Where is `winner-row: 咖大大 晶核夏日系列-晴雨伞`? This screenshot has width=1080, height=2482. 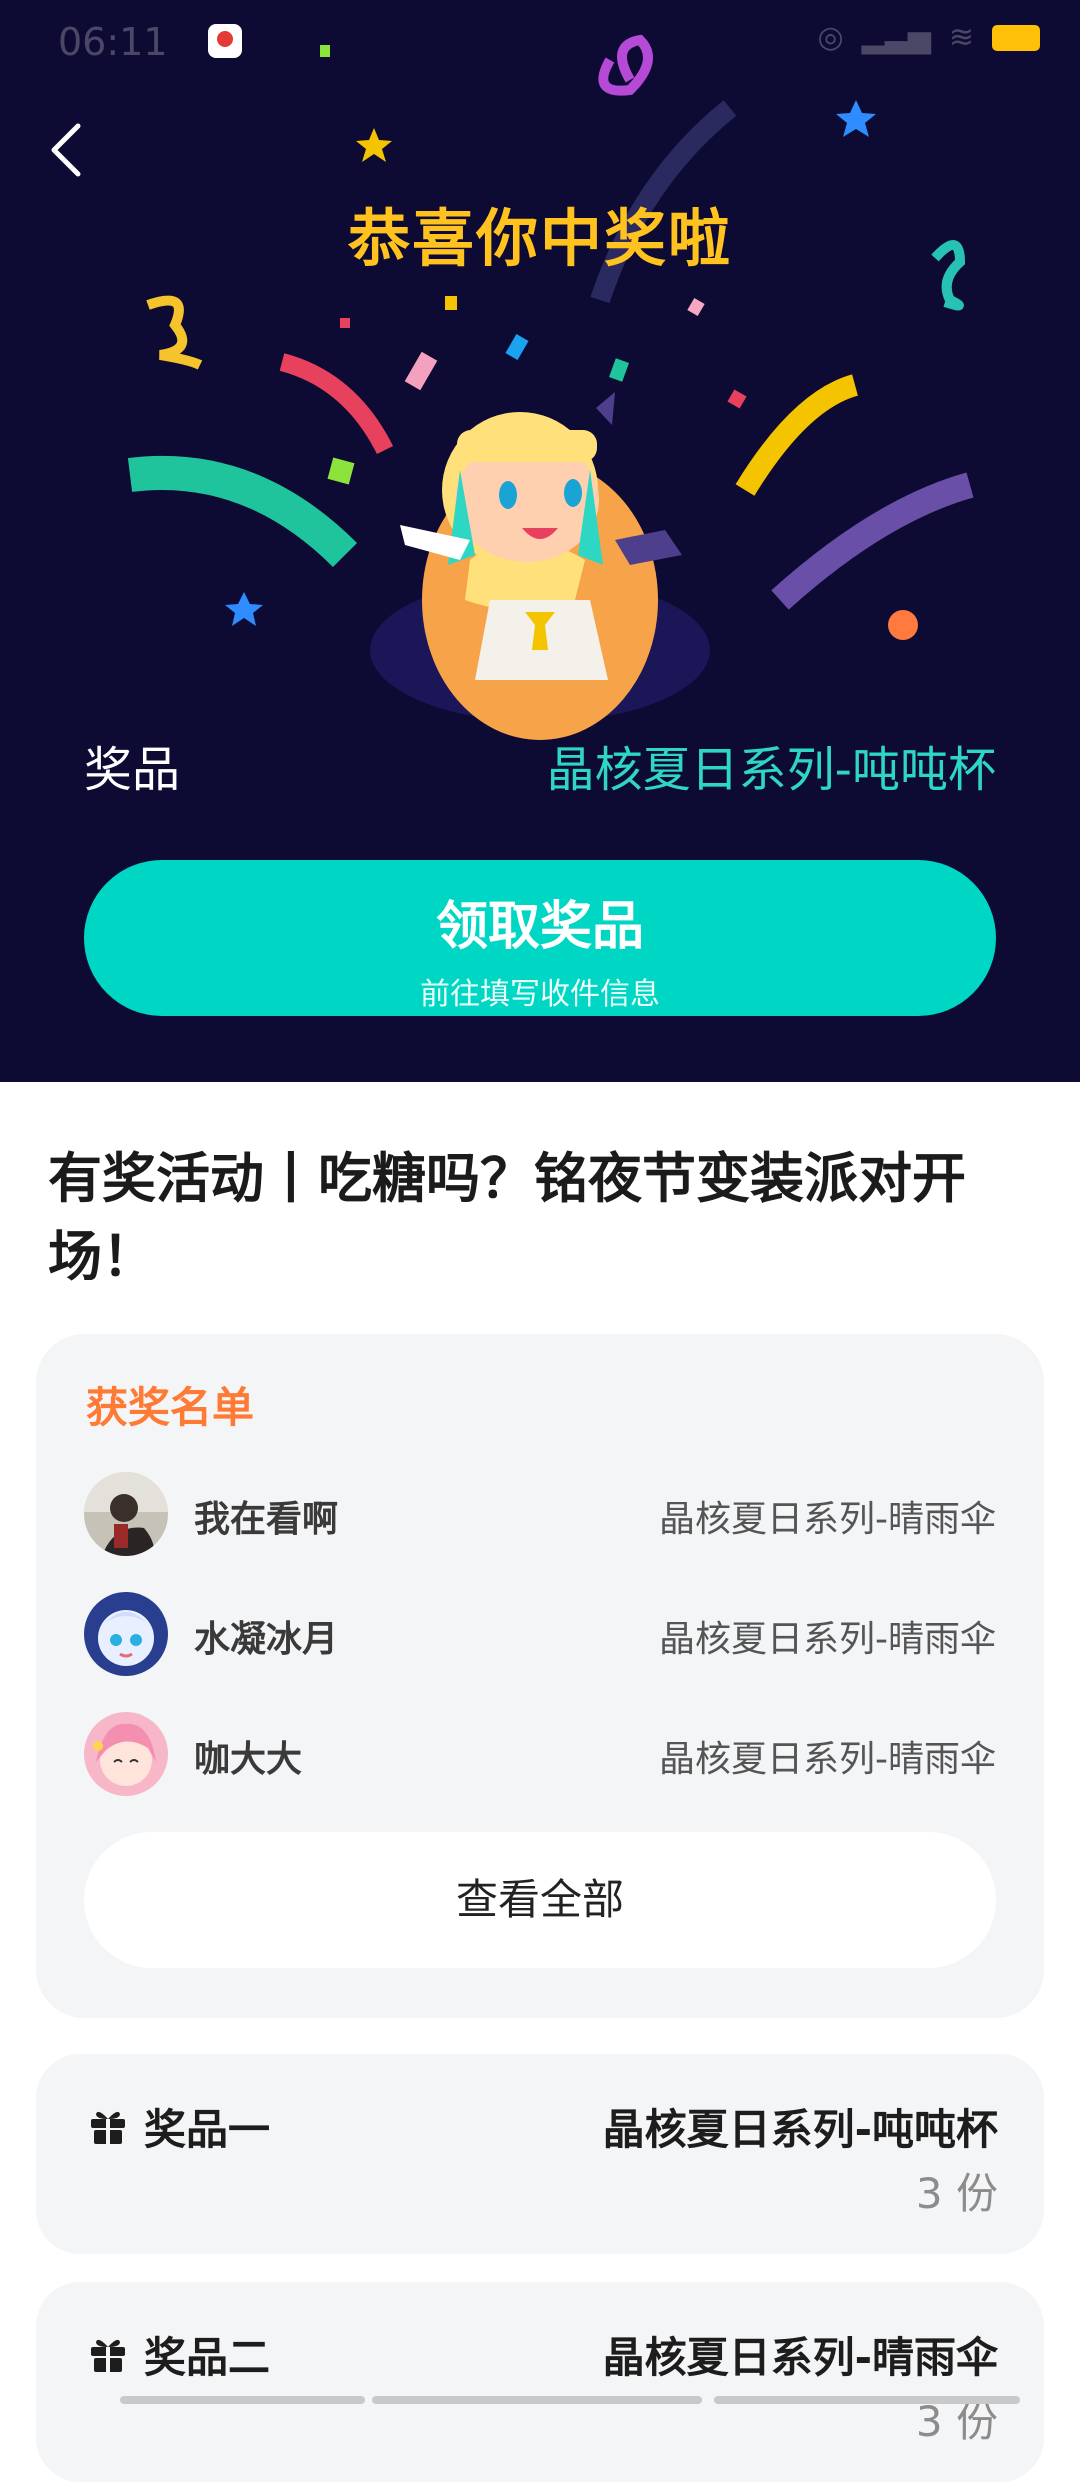
winner-row: 咖大大 晶核夏日系列-晴雨伞 is located at coordinates (540, 1757).